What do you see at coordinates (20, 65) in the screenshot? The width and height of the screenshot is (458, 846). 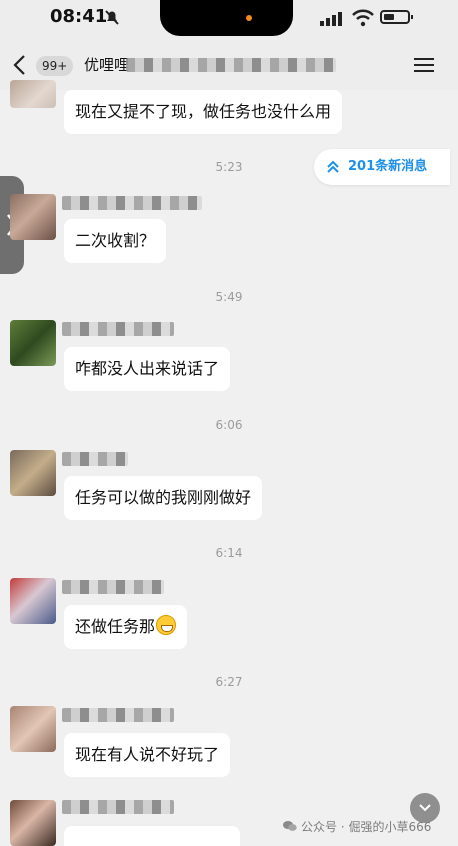 I see `chevron-left-icon` at bounding box center [20, 65].